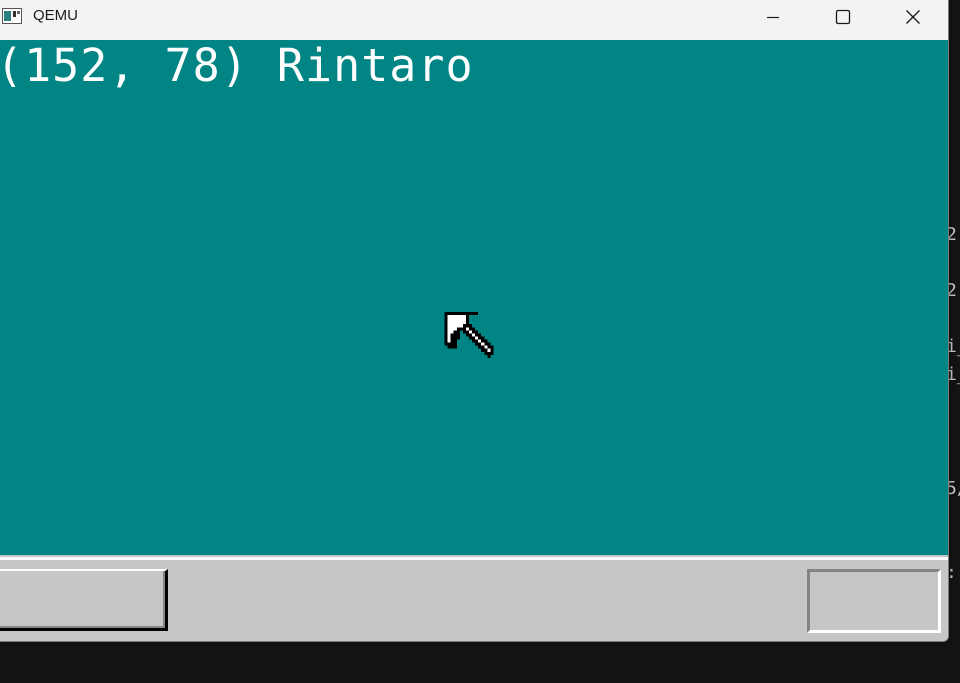 The width and height of the screenshot is (960, 683). What do you see at coordinates (237, 65) in the screenshot?
I see `mouse-coordinates-text: (152, 78) Rintaro` at bounding box center [237, 65].